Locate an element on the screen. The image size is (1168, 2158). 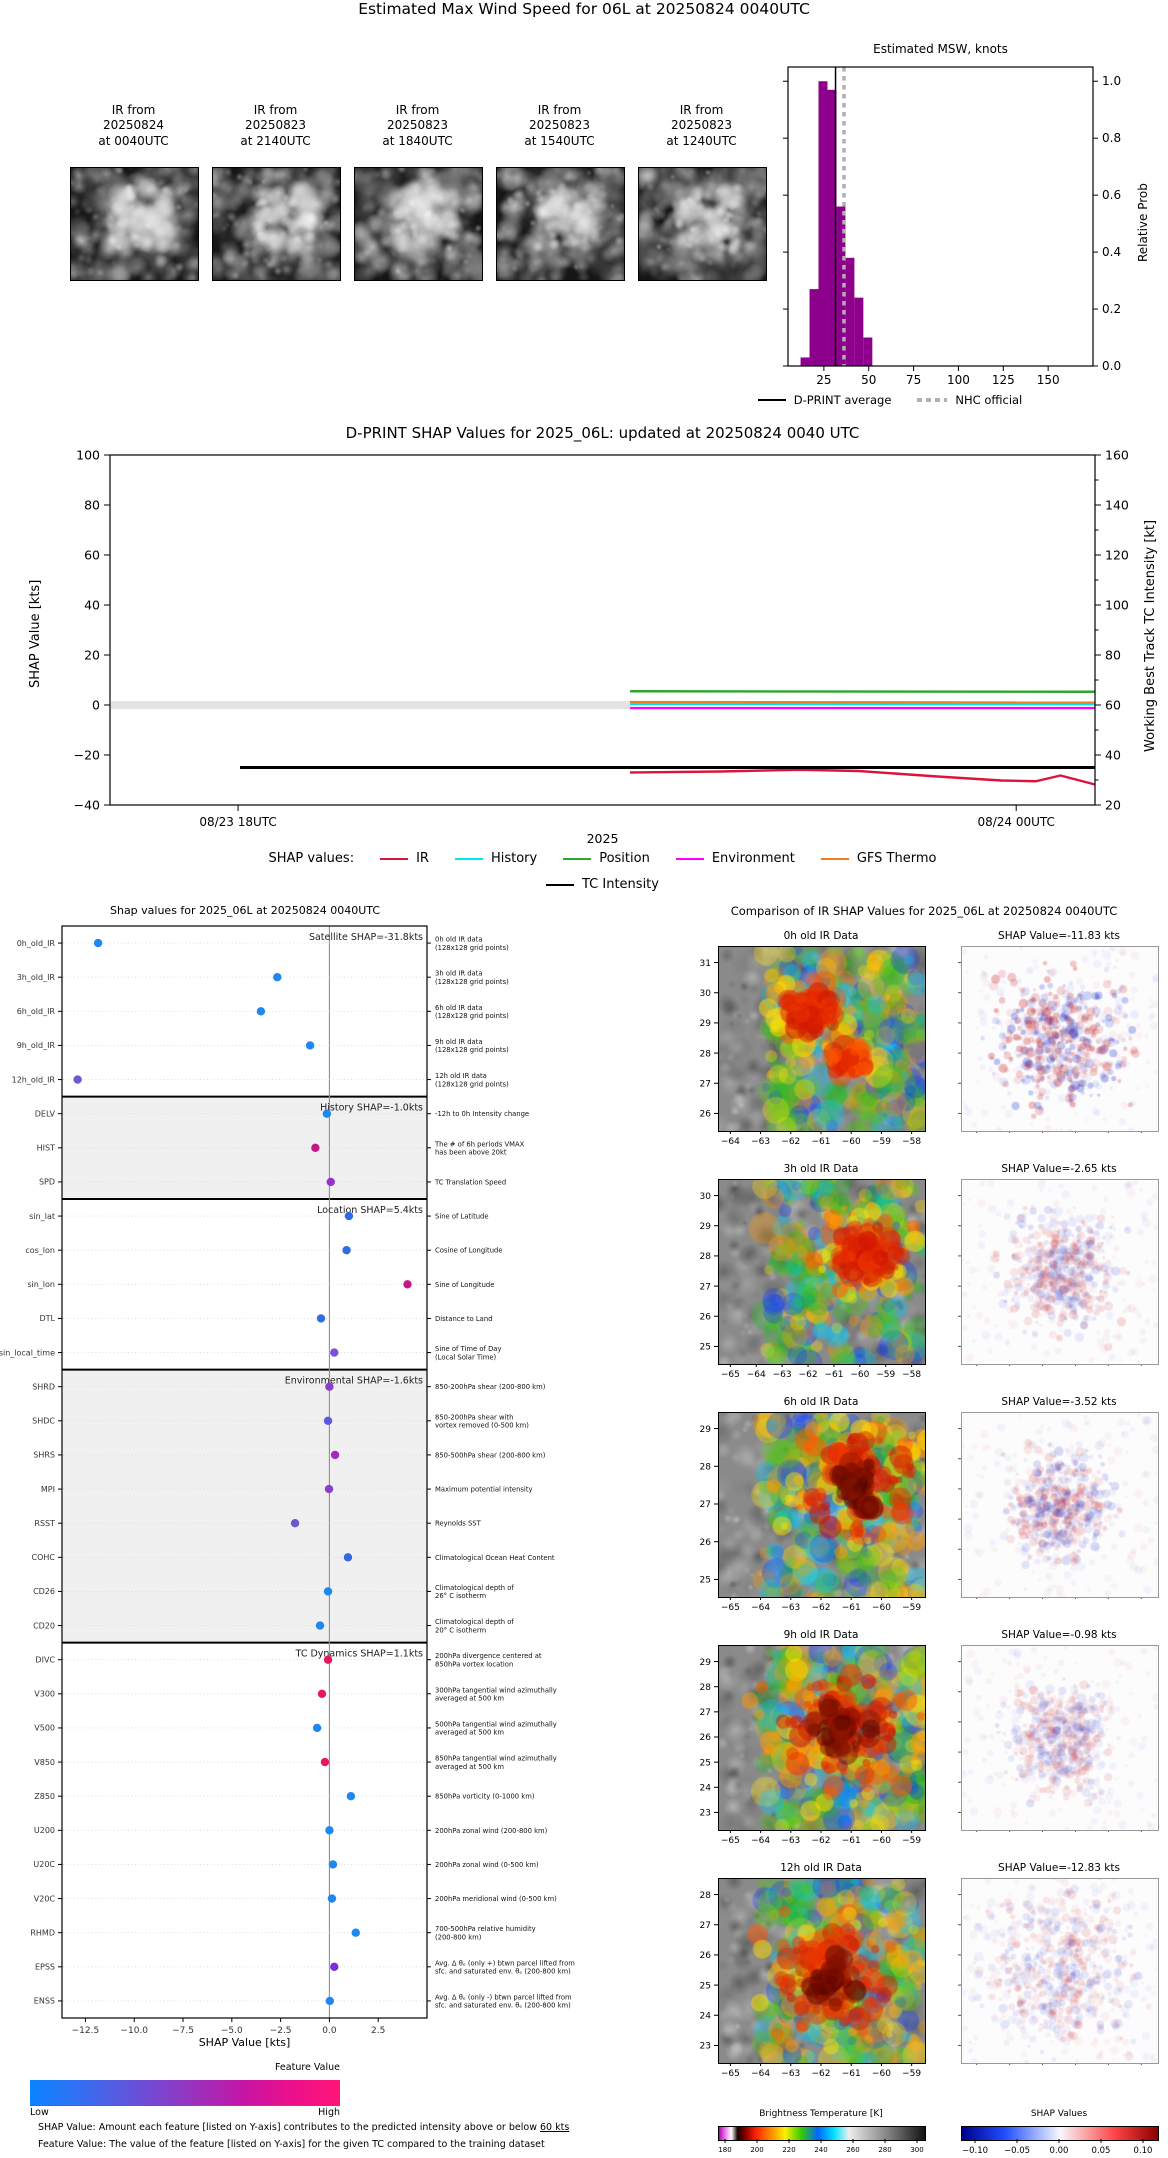
histogram-ytick-label: 0.4 is located at coordinates (1111, 252).